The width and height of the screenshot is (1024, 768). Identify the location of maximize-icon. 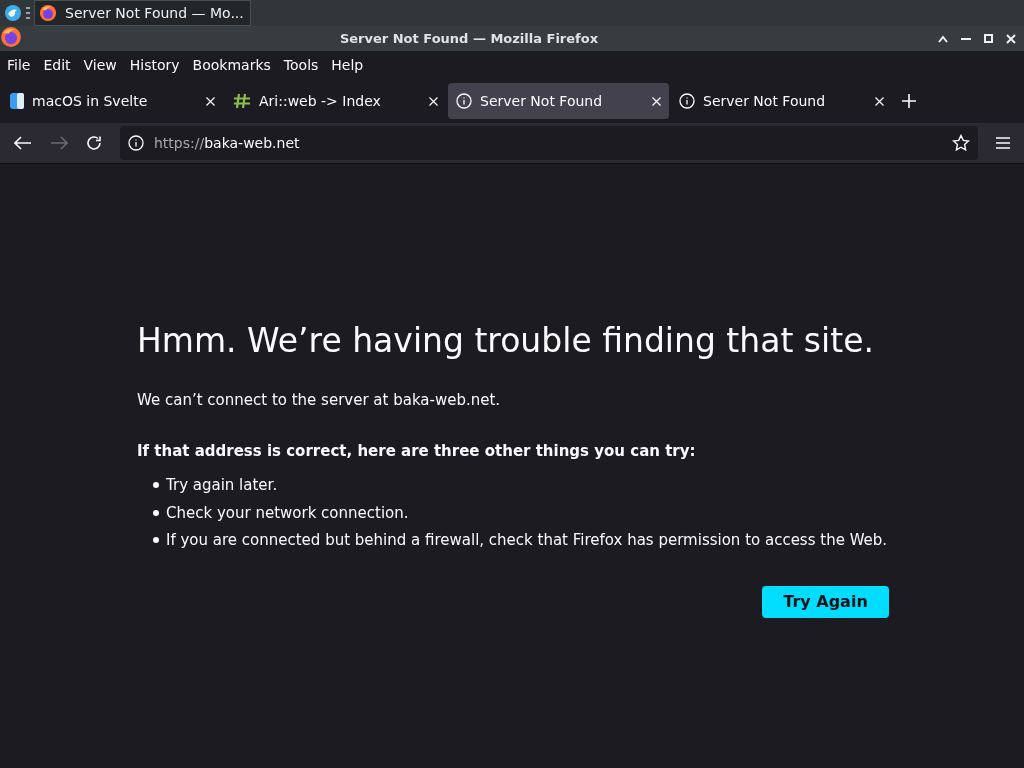
(988, 38).